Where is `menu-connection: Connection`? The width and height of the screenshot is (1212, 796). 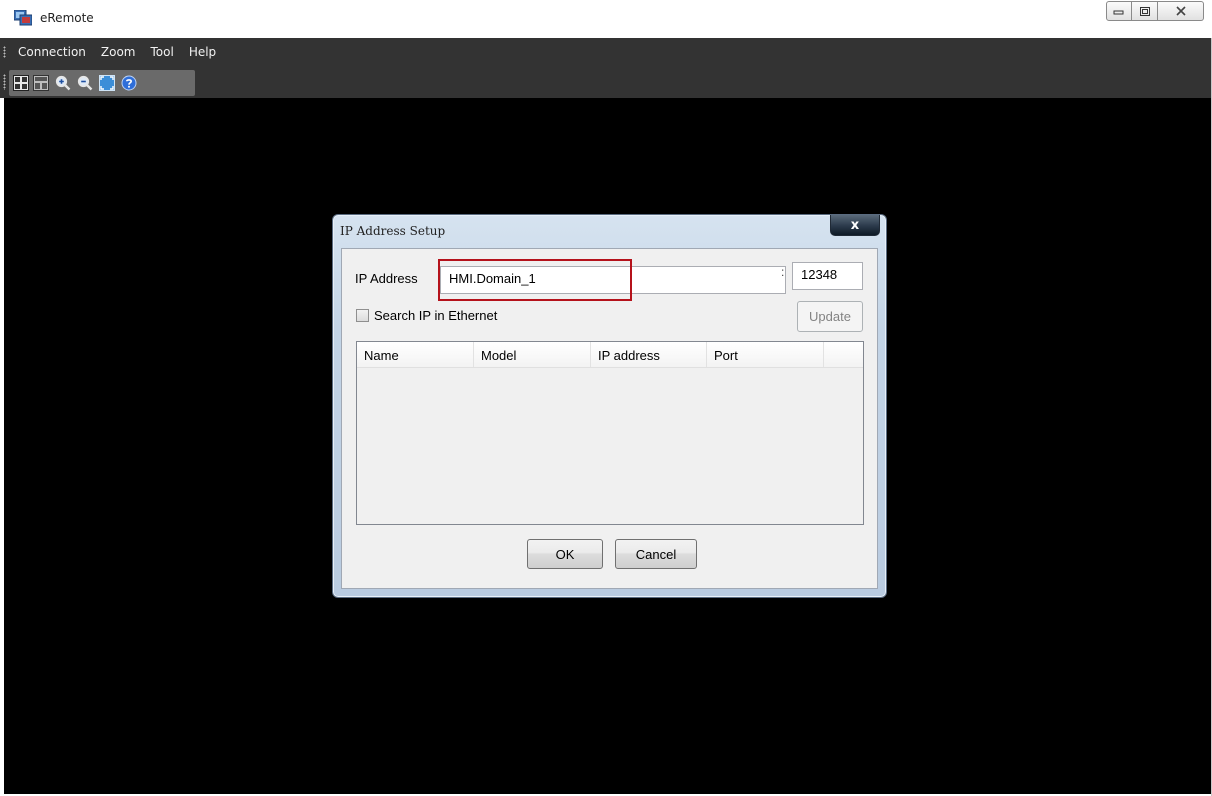 menu-connection: Connection is located at coordinates (55, 52).